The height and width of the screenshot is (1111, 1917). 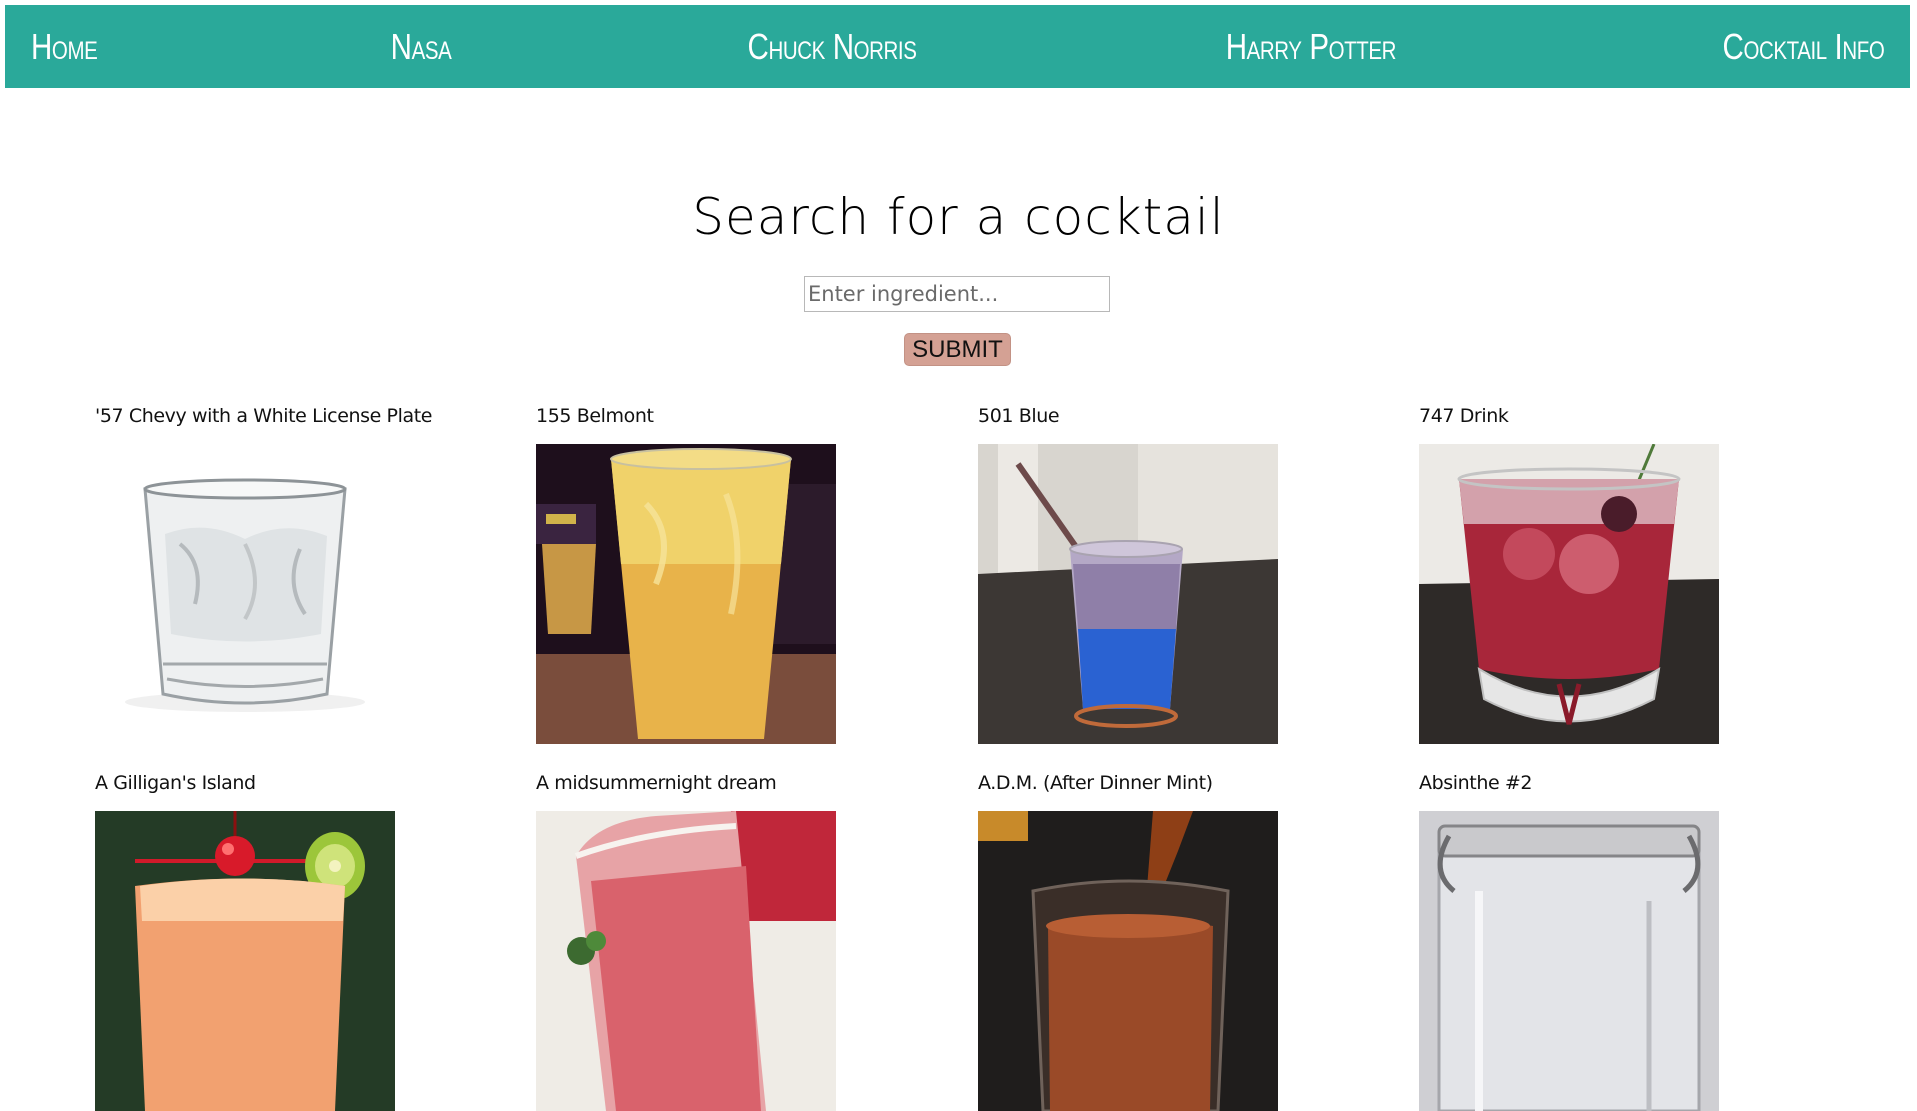 I want to click on tall-yellow-drink-image, so click(x=686, y=594).